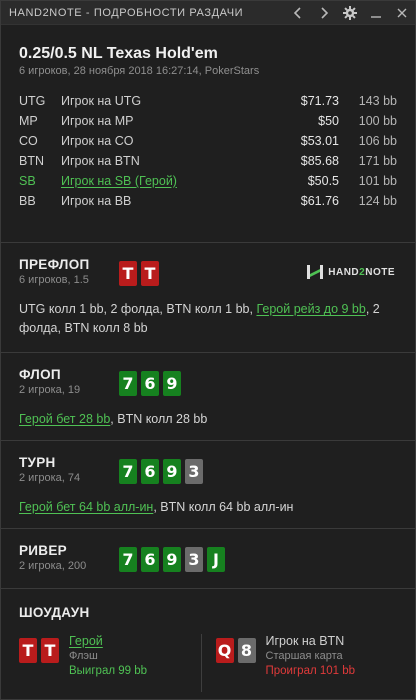  I want to click on board-cards: 7 6 9, so click(150, 383).